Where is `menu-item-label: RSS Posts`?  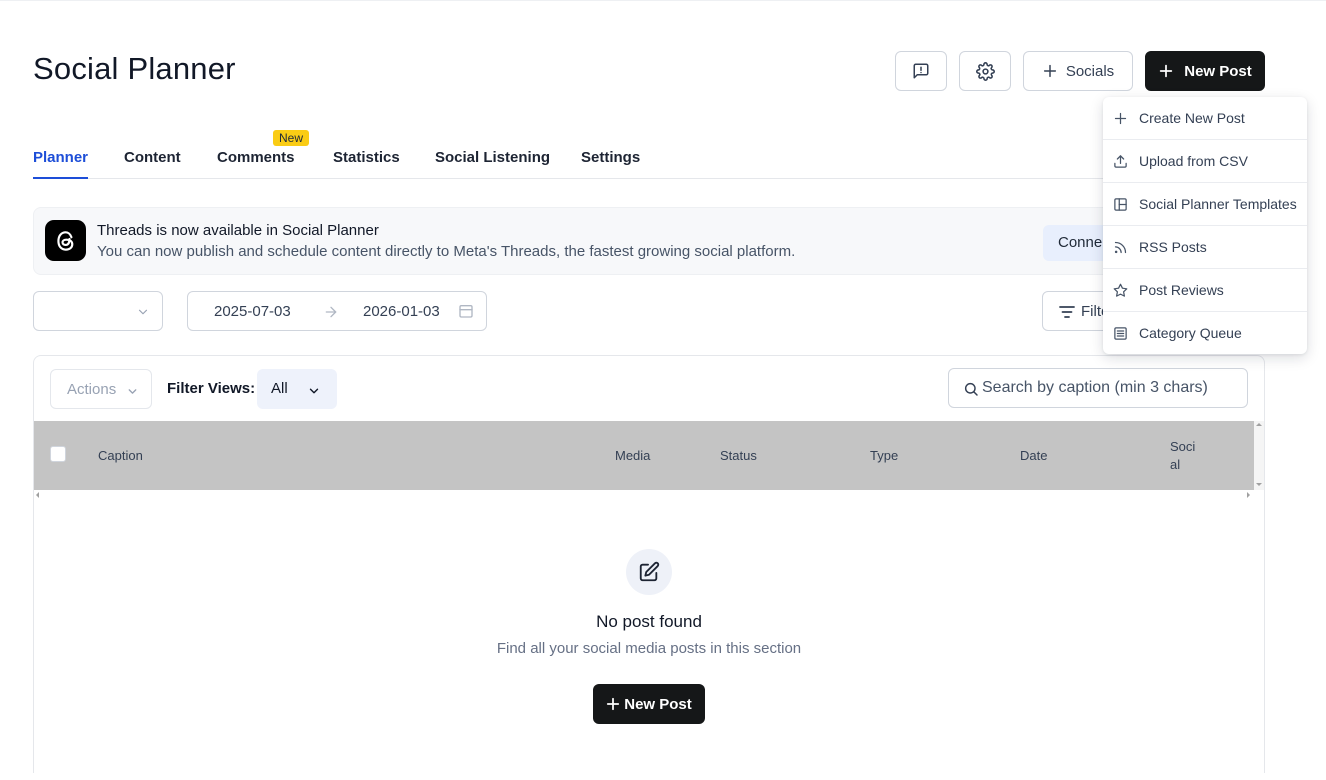 menu-item-label: RSS Posts is located at coordinates (1173, 247).